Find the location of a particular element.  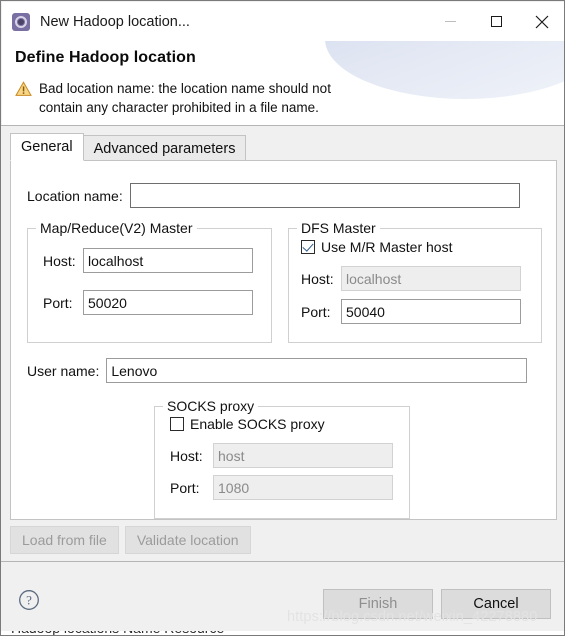

tab-general: General is located at coordinates (47, 147).